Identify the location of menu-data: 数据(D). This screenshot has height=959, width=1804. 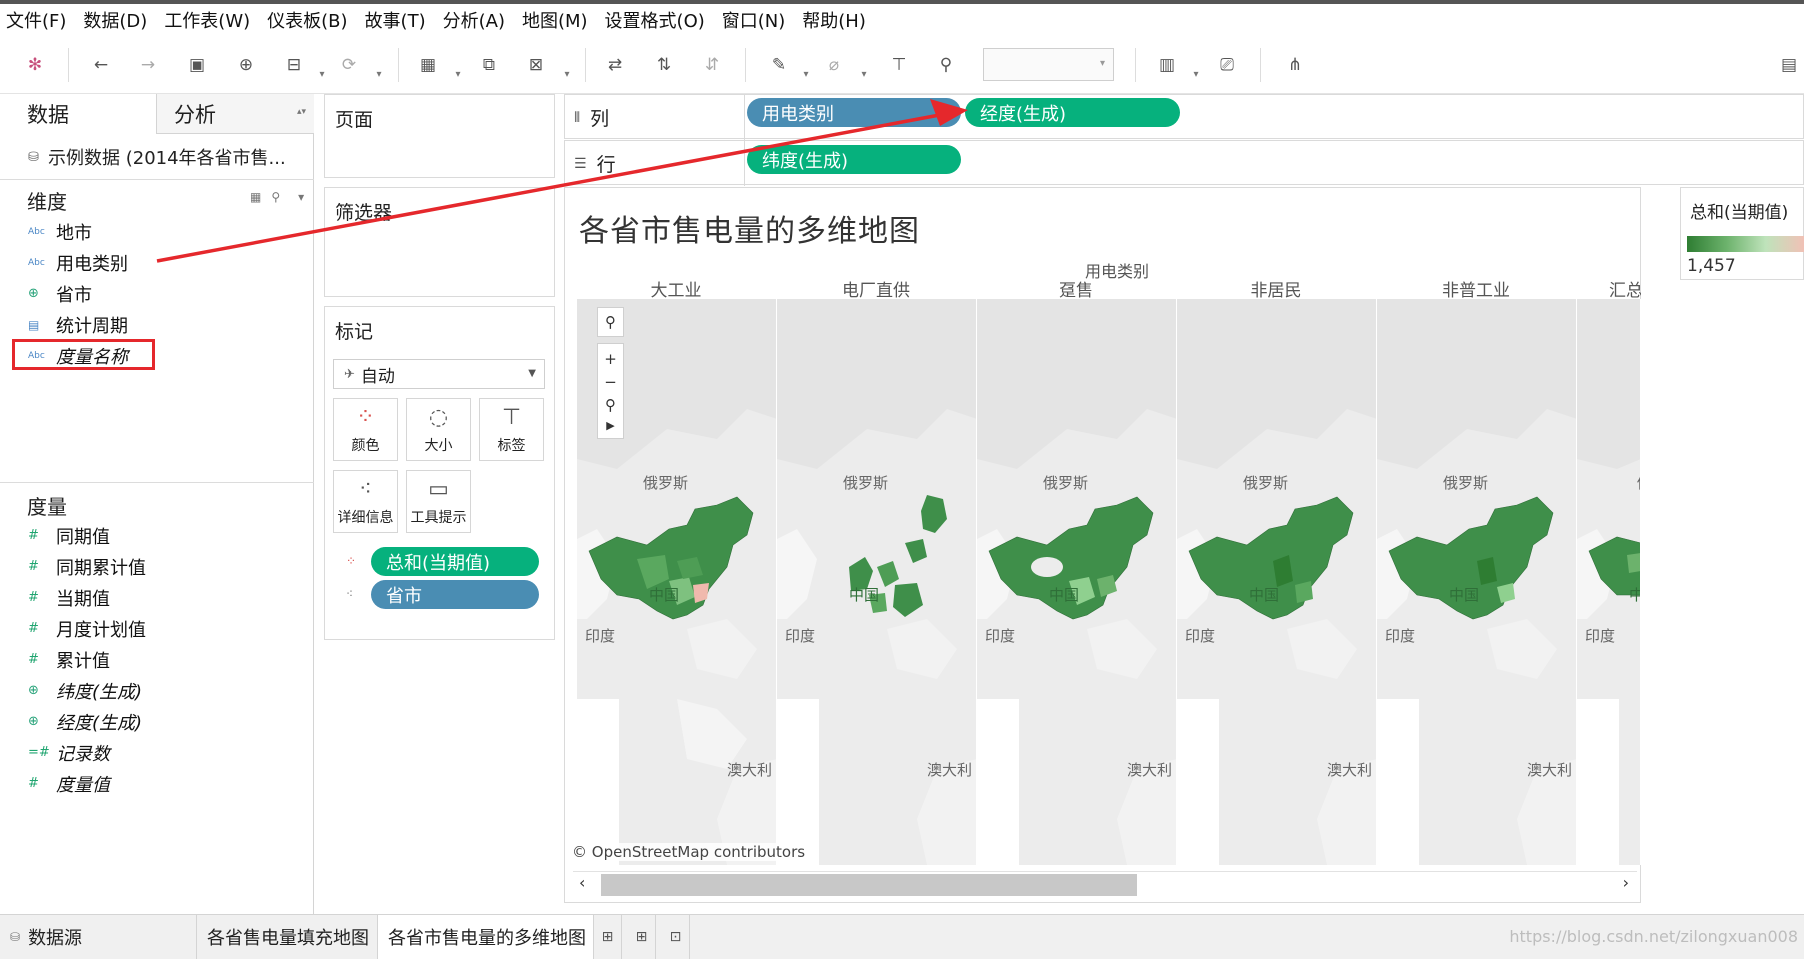
(115, 20).